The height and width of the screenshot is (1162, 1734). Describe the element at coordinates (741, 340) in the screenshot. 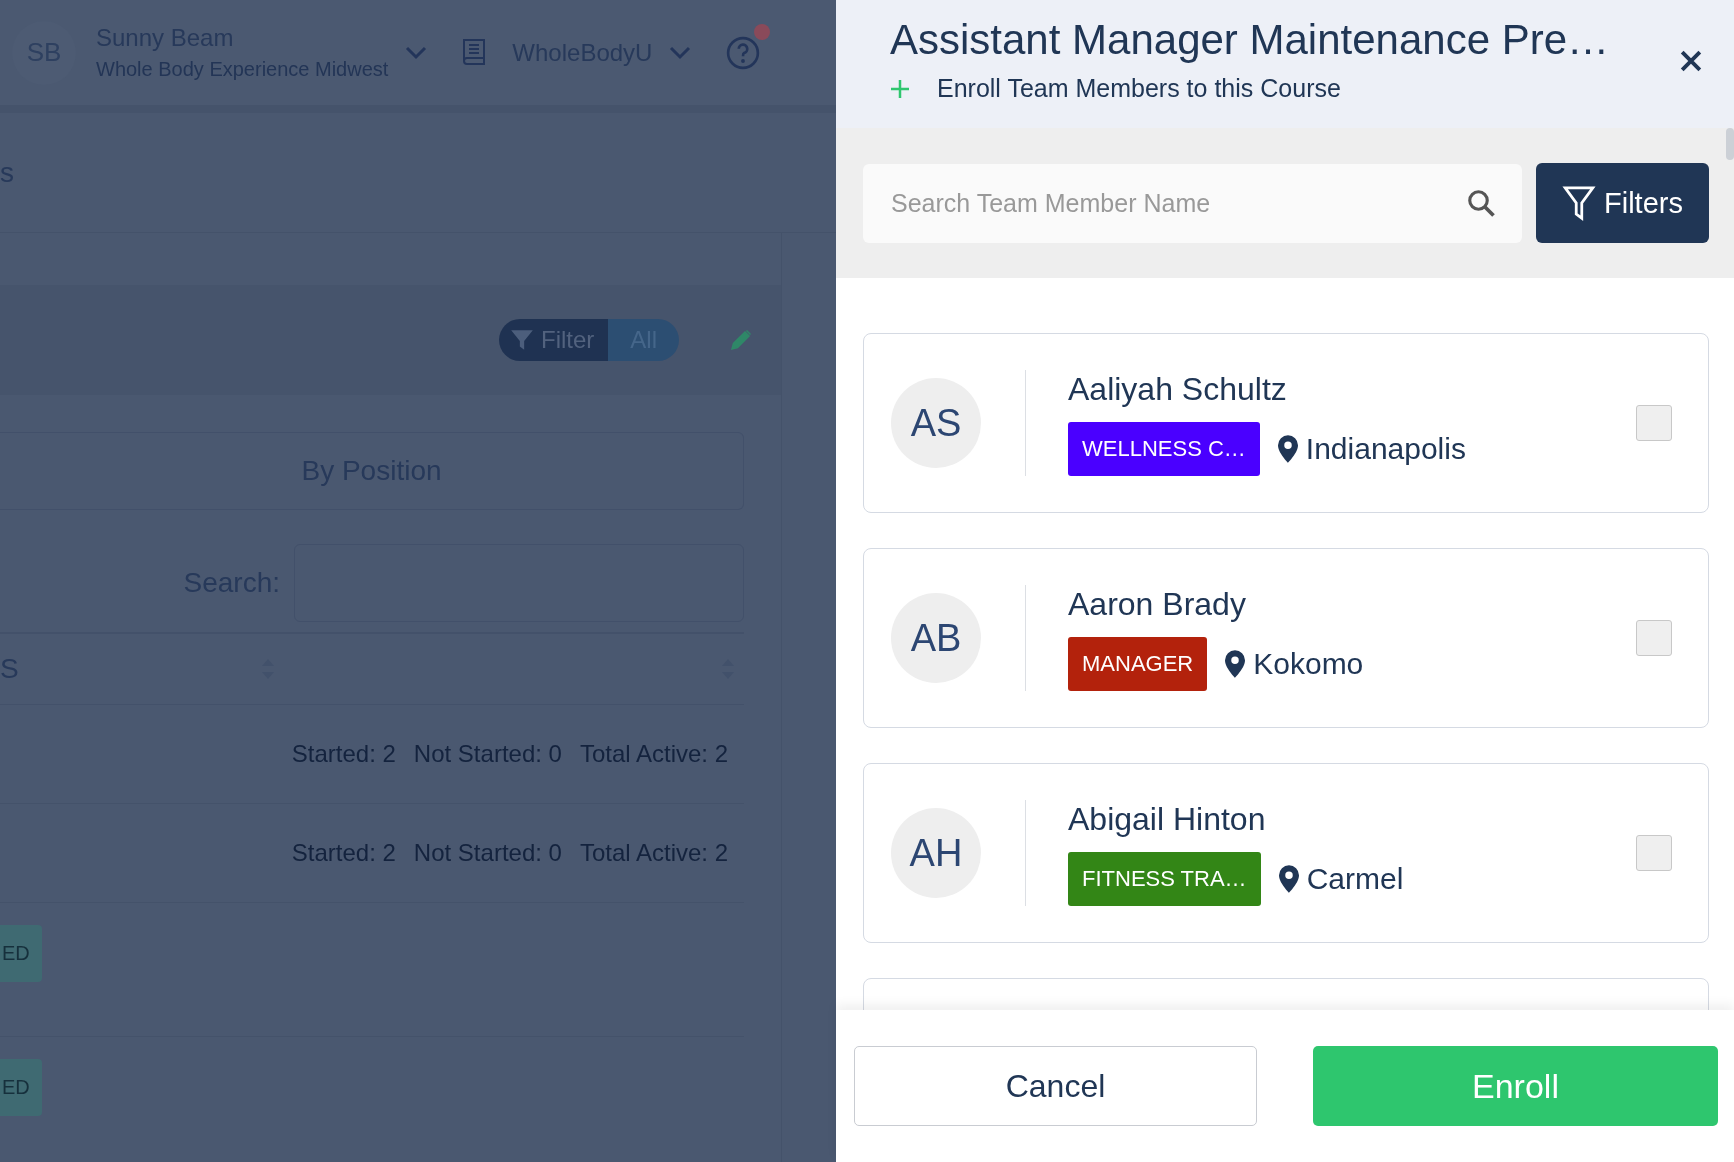

I see `pencil-icon` at that location.